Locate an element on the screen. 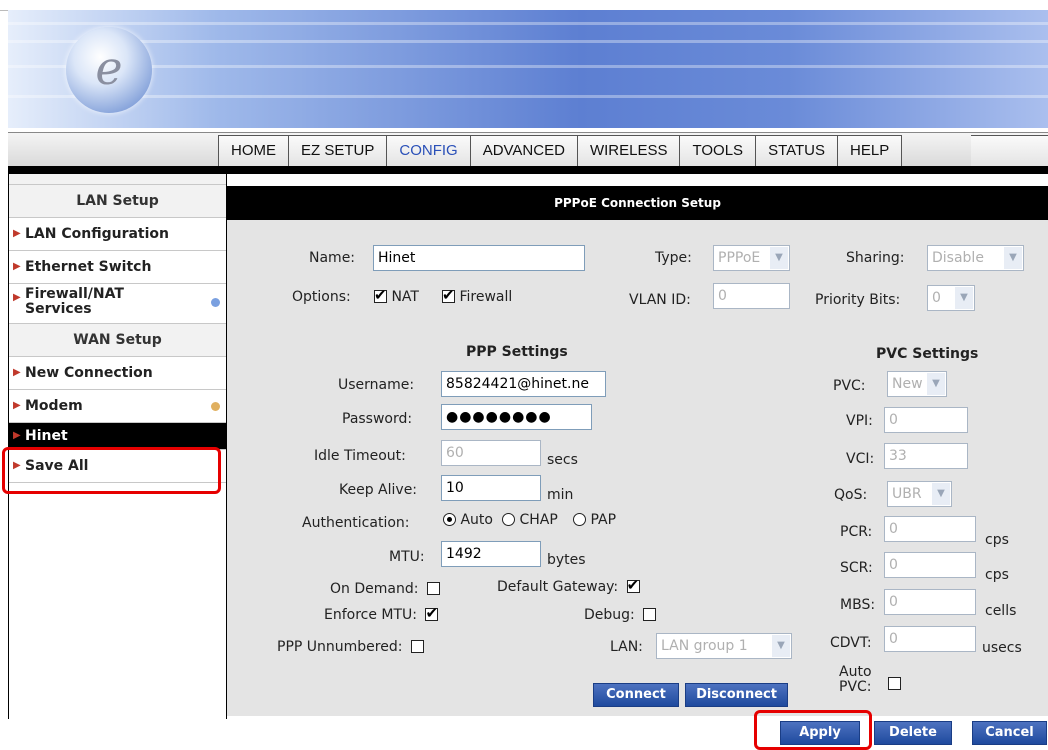 This screenshot has width=1048, height=750. highlight-apply is located at coordinates (813, 730).